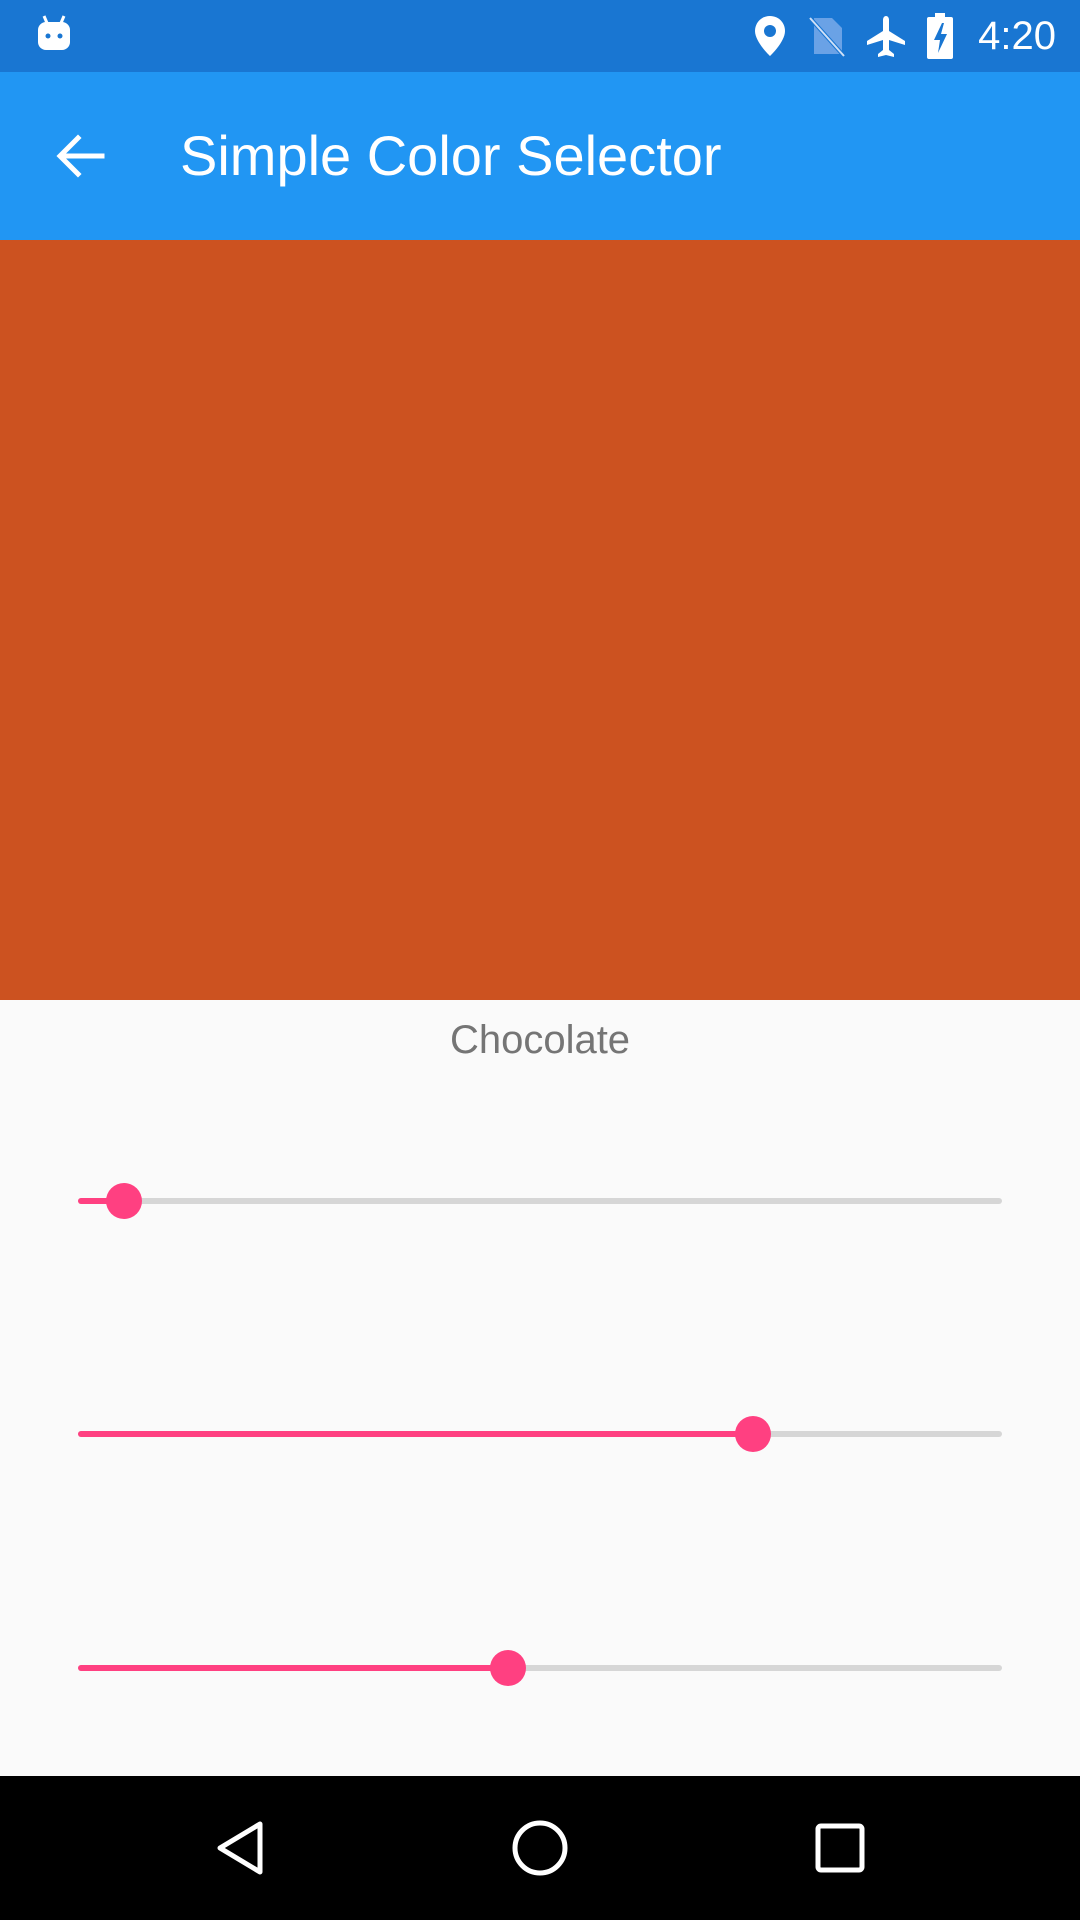 The width and height of the screenshot is (1080, 1920). I want to click on back-button, so click(80, 156).